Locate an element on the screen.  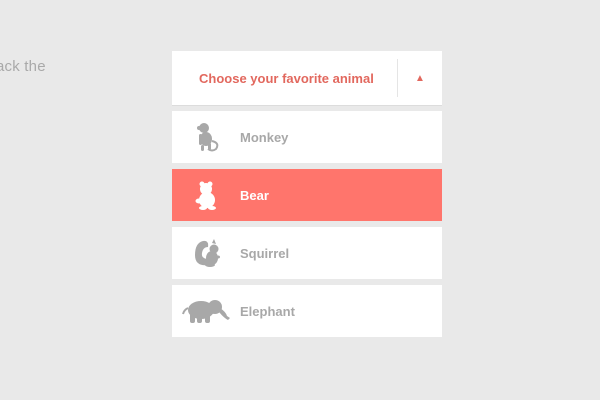
background-text: ack the is located at coordinates (23, 66).